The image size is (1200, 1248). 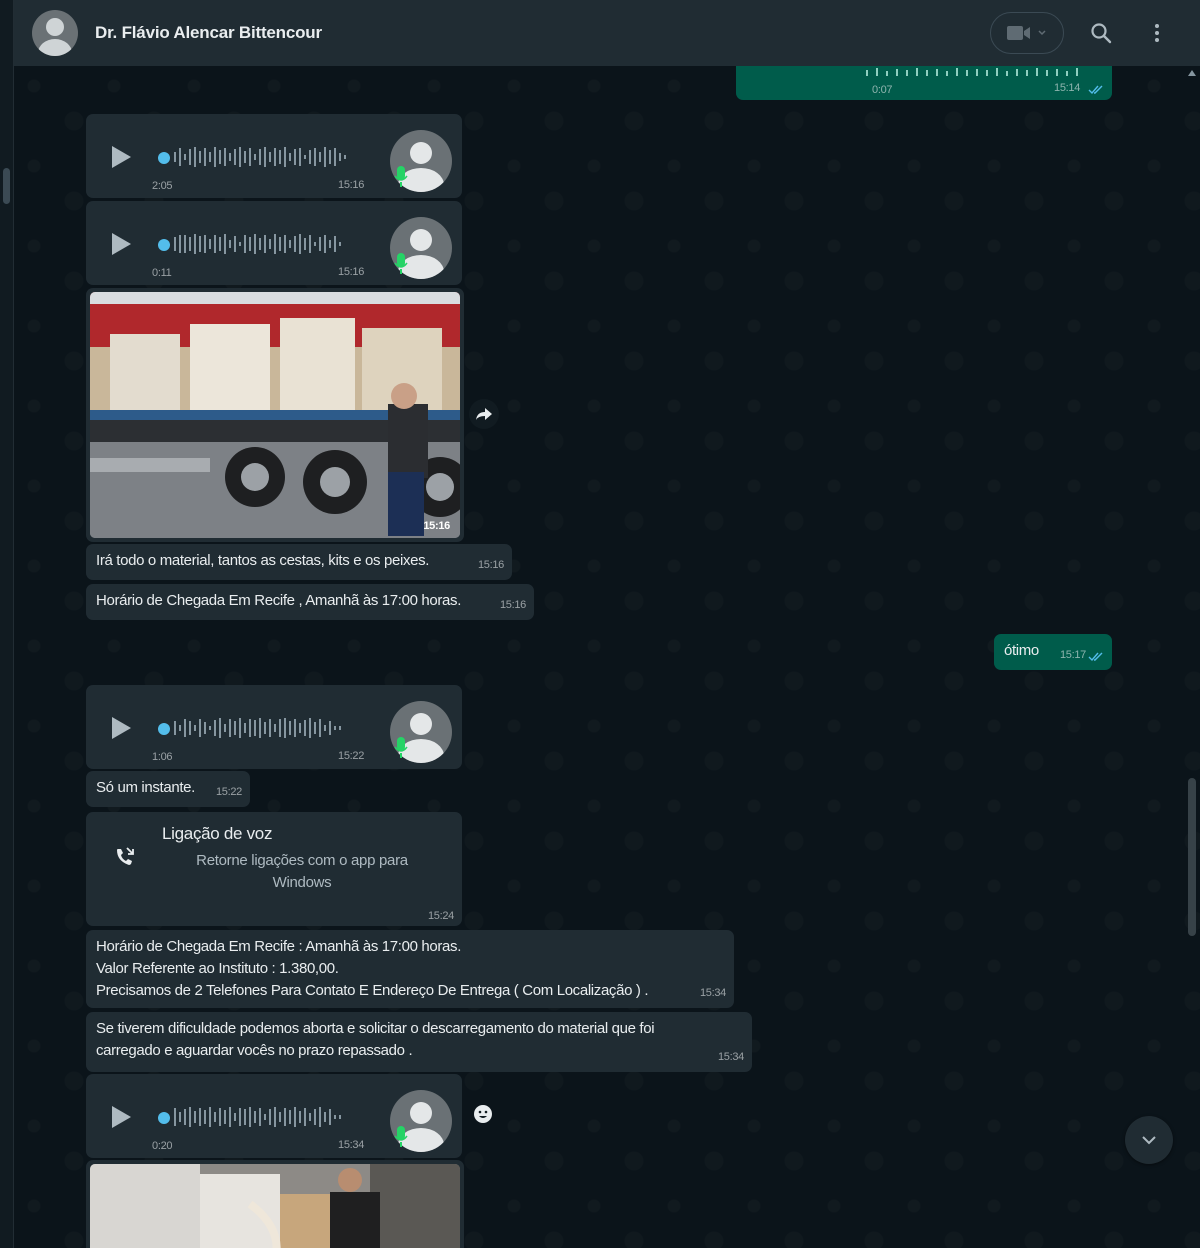 I want to click on unloading-image, so click(x=275, y=1206).